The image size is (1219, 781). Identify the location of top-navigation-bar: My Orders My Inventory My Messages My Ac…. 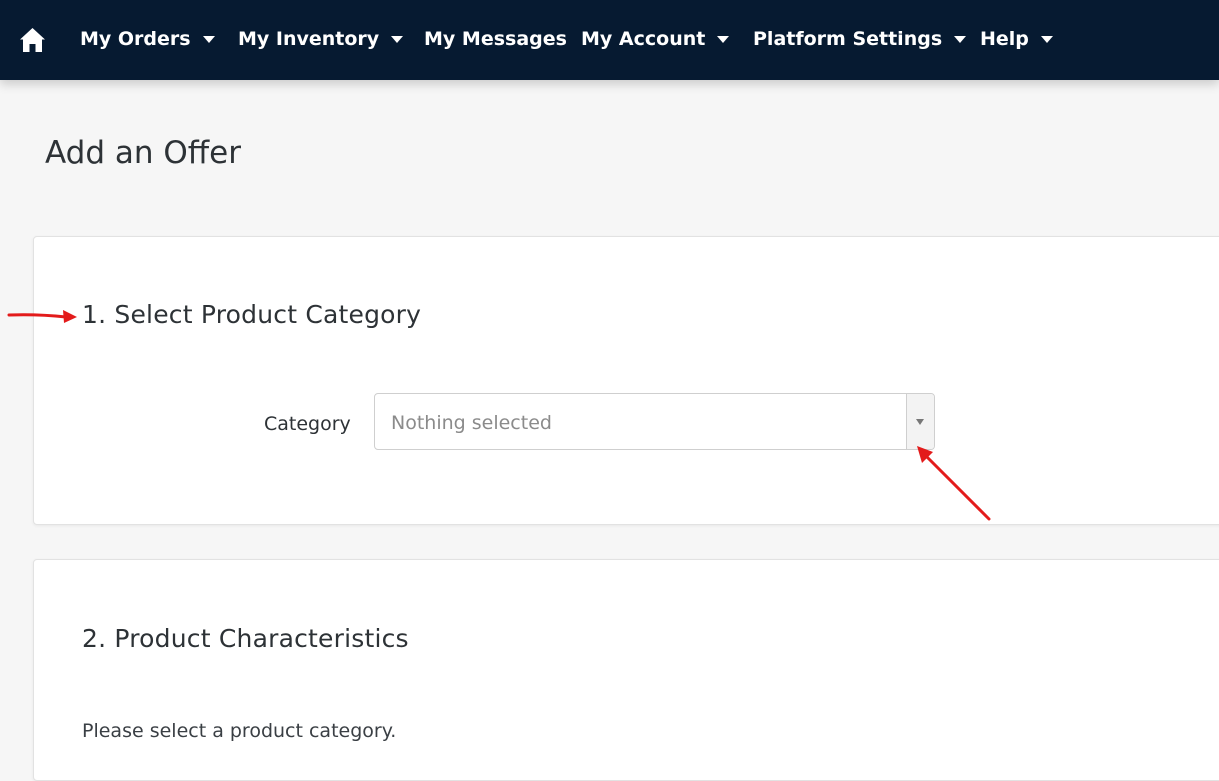
(609, 40).